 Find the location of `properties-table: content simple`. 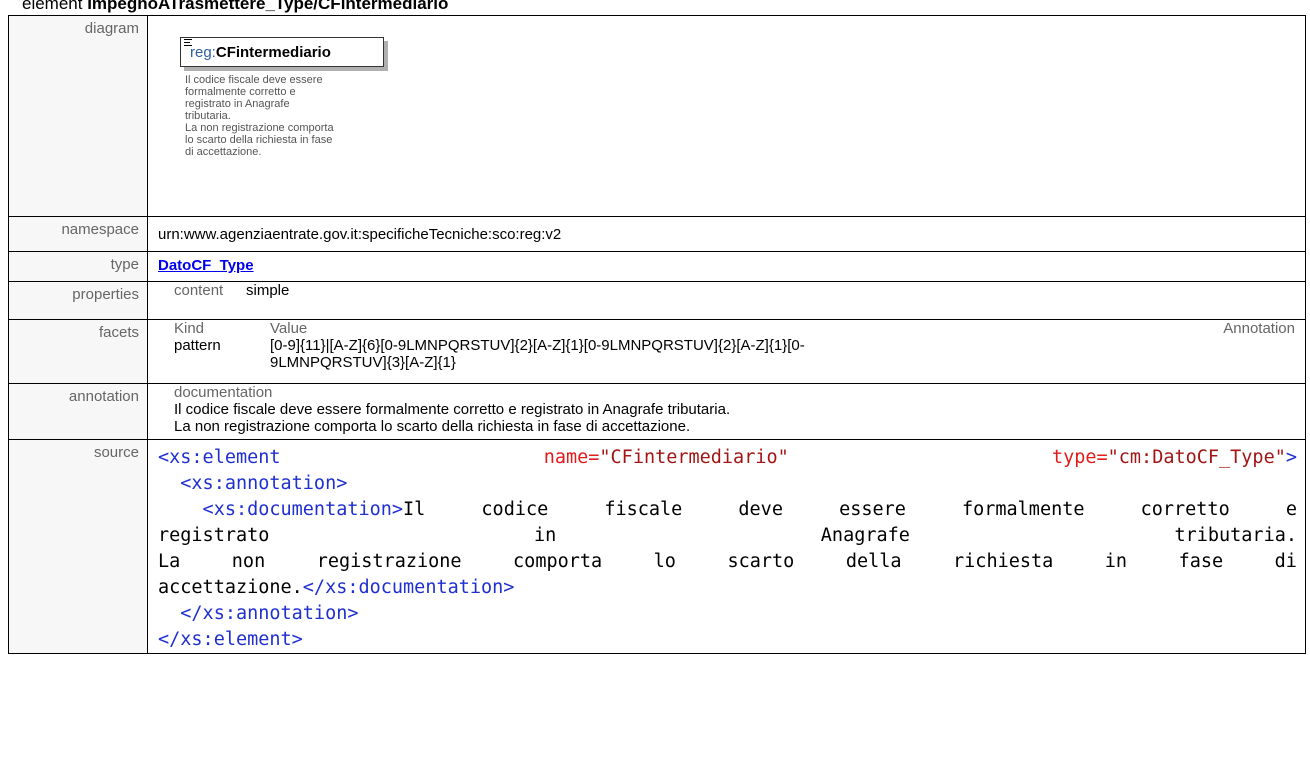

properties-table: content simple is located at coordinates (231, 290).